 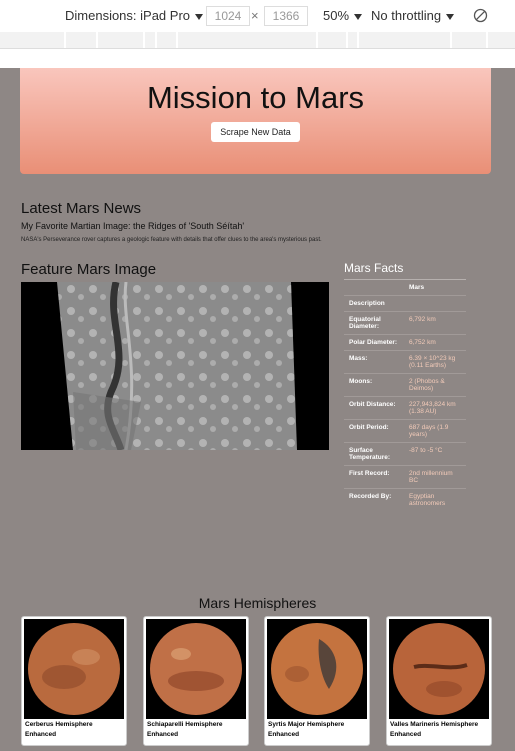 I want to click on device-select: Dimensions: iPad Pro, so click(x=134, y=15).